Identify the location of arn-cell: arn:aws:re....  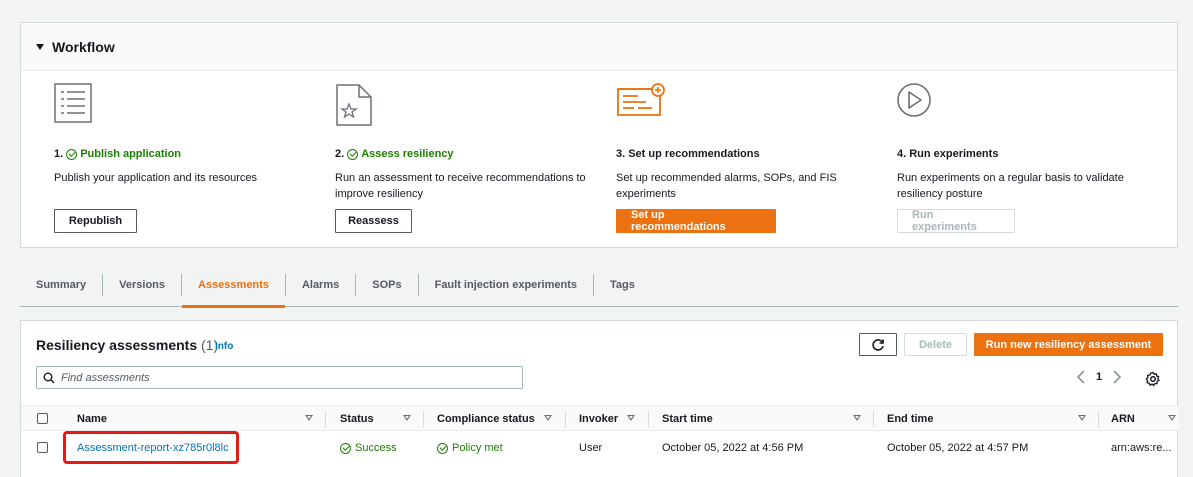
(1141, 448).